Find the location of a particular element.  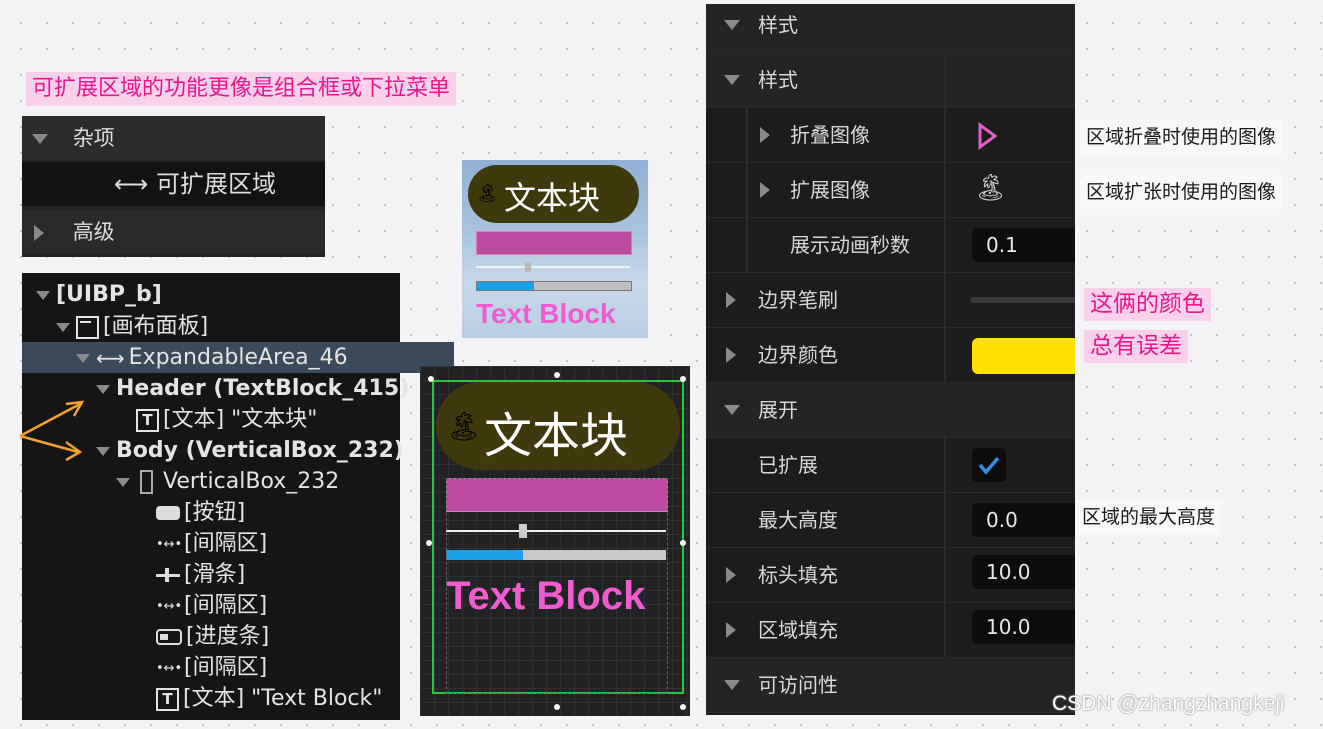

expandable-area-item: ⟷ 可扩展区域 is located at coordinates (173, 184).